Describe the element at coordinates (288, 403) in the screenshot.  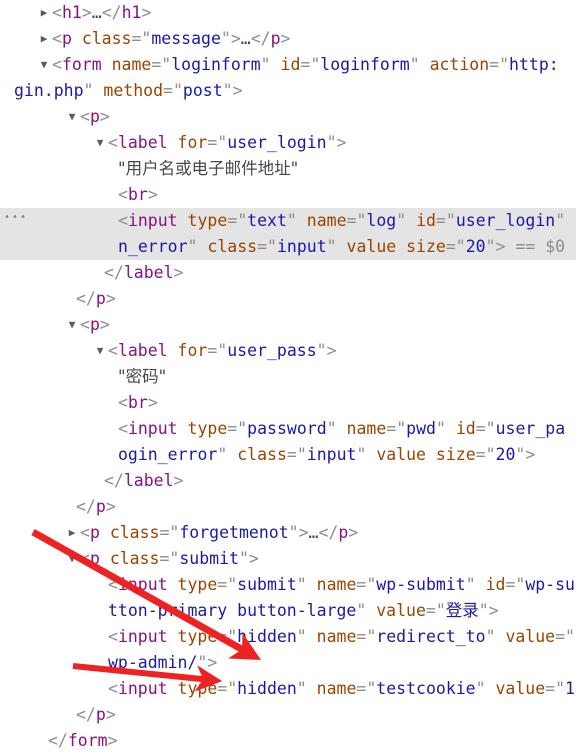
I see `dom-node-row-br-2: <br>` at that location.